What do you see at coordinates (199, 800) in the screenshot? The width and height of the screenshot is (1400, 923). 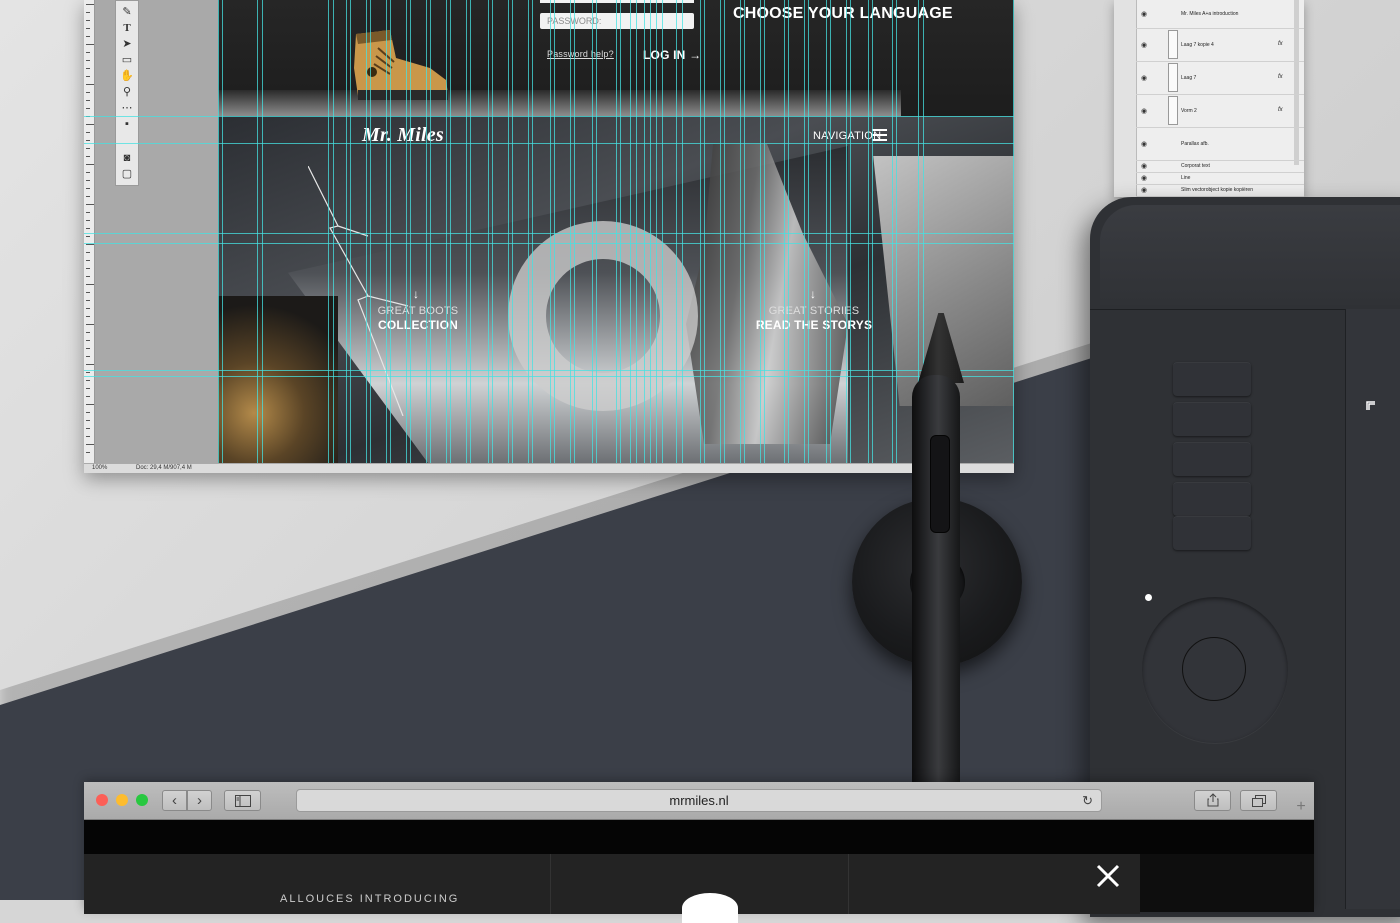 I see `forward-button: ›` at bounding box center [199, 800].